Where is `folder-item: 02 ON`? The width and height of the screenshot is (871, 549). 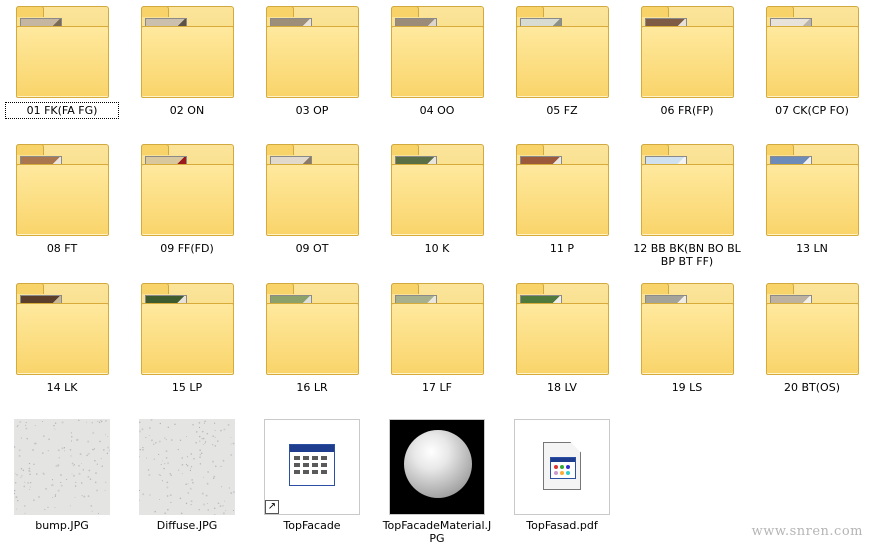 folder-item: 02 ON is located at coordinates (187, 69).